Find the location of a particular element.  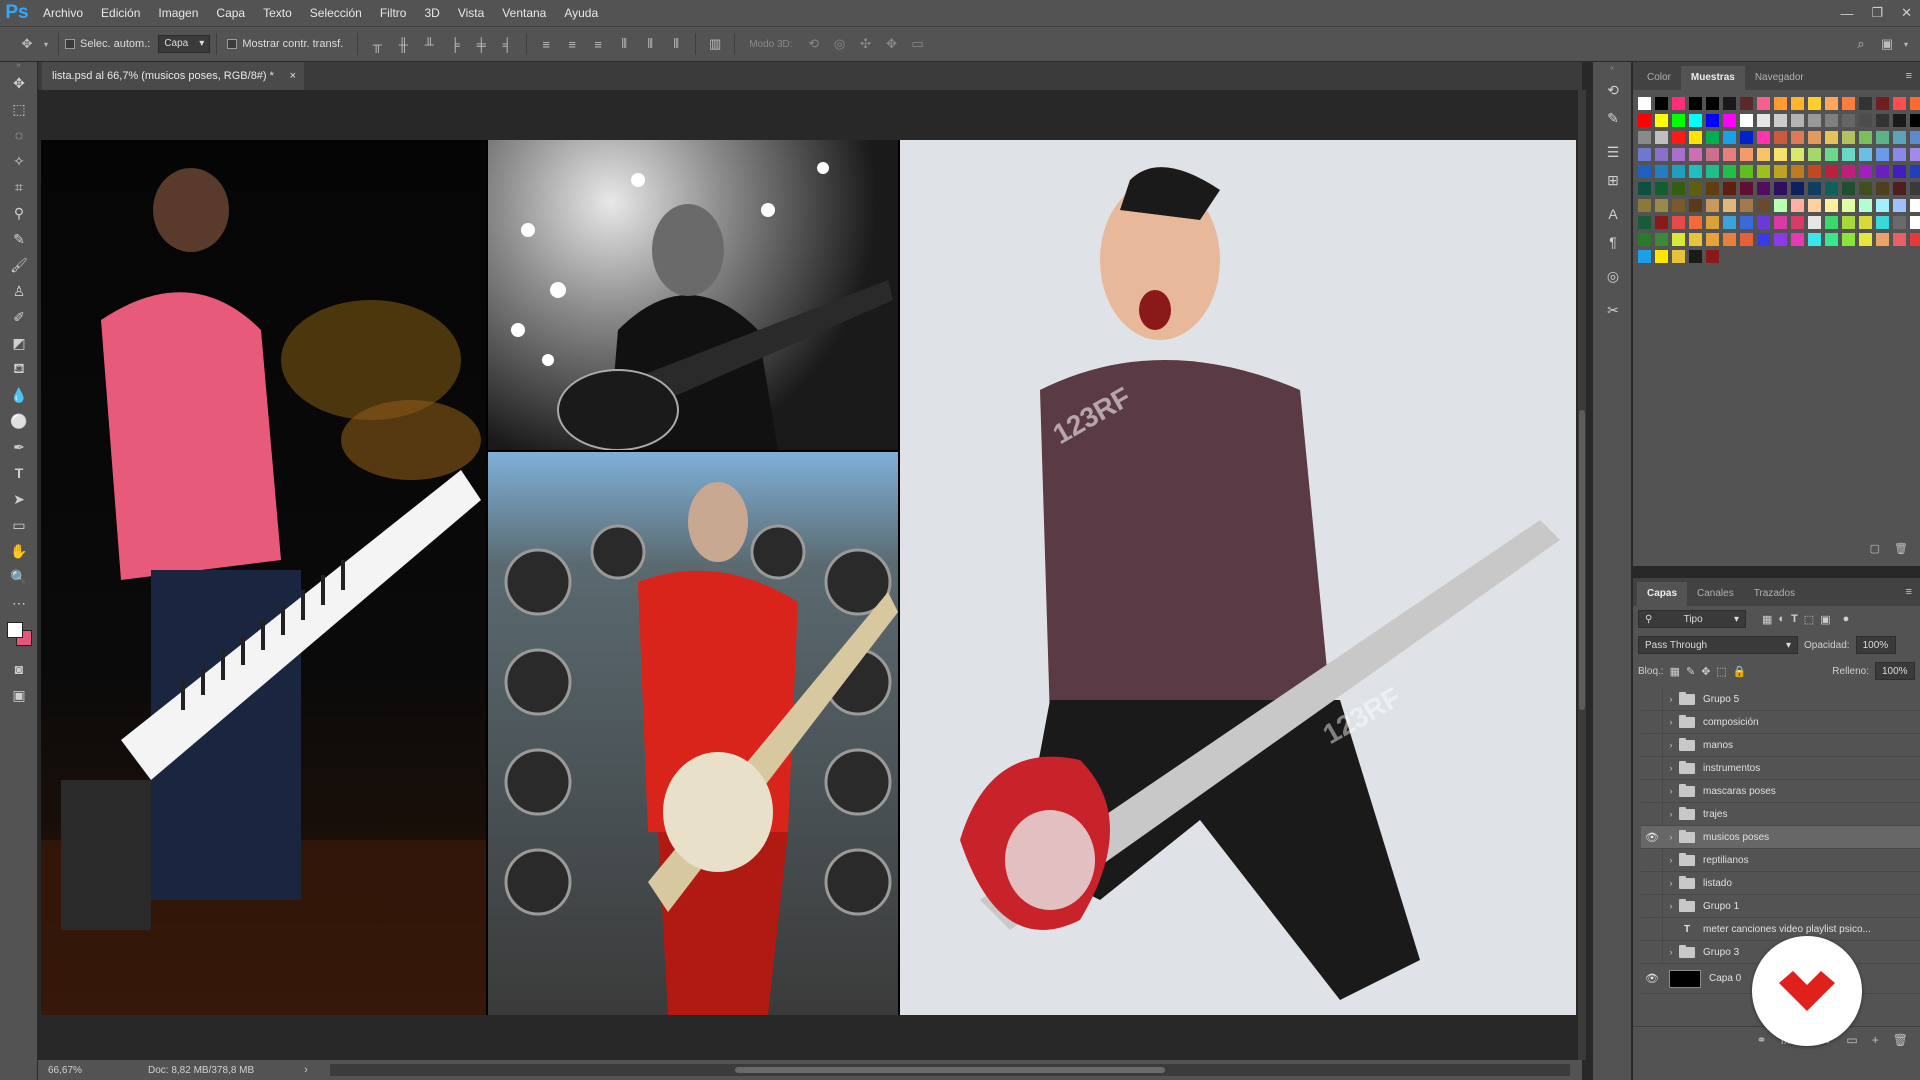

filter-pixel-icon: ▦ is located at coordinates (1767, 619).